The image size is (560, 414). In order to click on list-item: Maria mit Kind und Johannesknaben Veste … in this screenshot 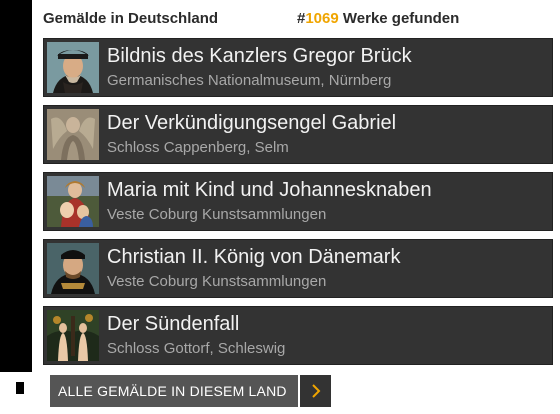, I will do `click(298, 201)`.